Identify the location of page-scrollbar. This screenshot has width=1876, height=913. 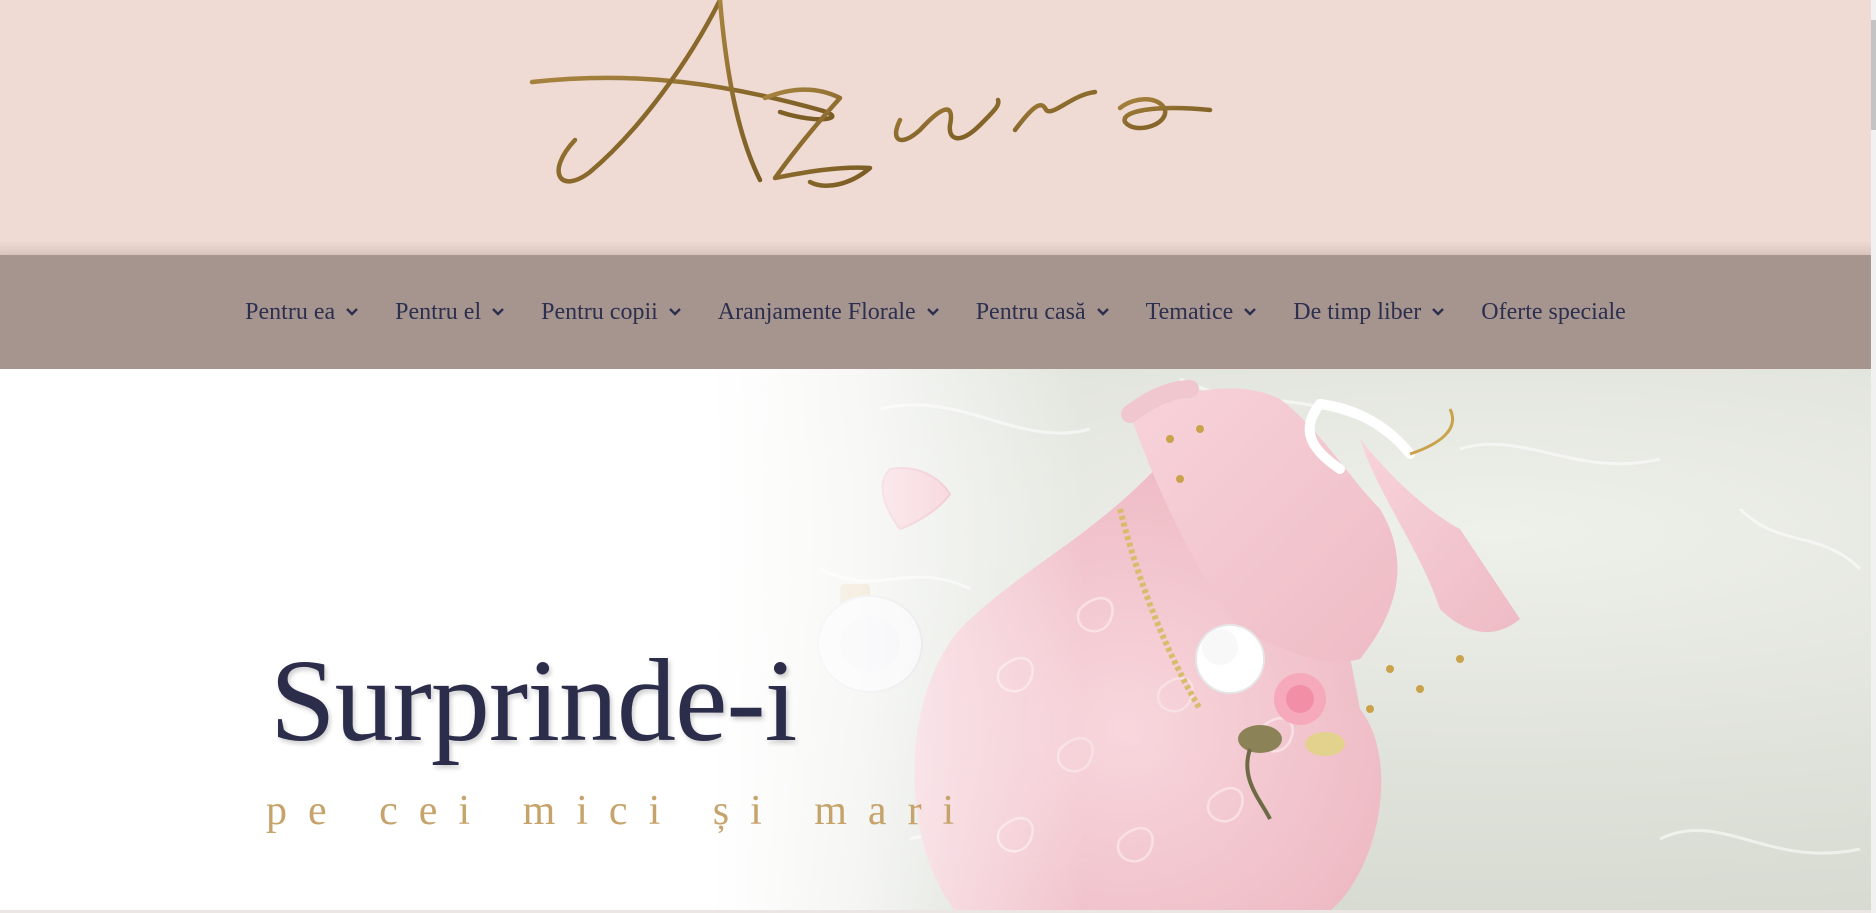
(1873, 456).